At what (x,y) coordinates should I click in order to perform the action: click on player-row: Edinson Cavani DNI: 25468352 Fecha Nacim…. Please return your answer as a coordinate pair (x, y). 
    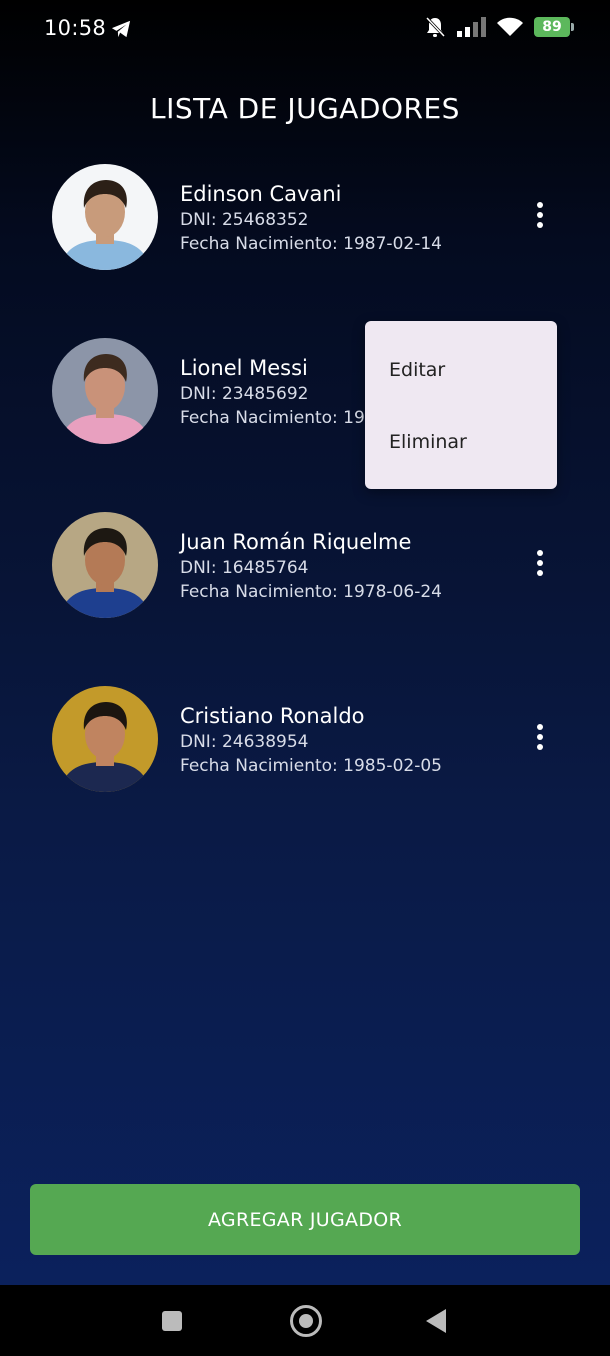
    Looking at the image, I should click on (312, 217).